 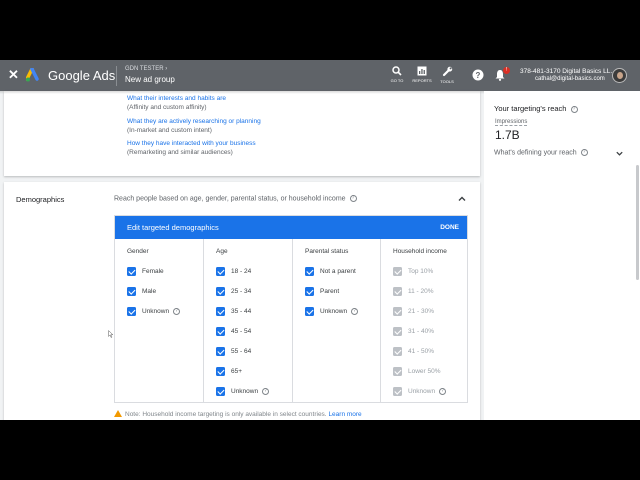 I want to click on avatar, so click(x=619, y=75).